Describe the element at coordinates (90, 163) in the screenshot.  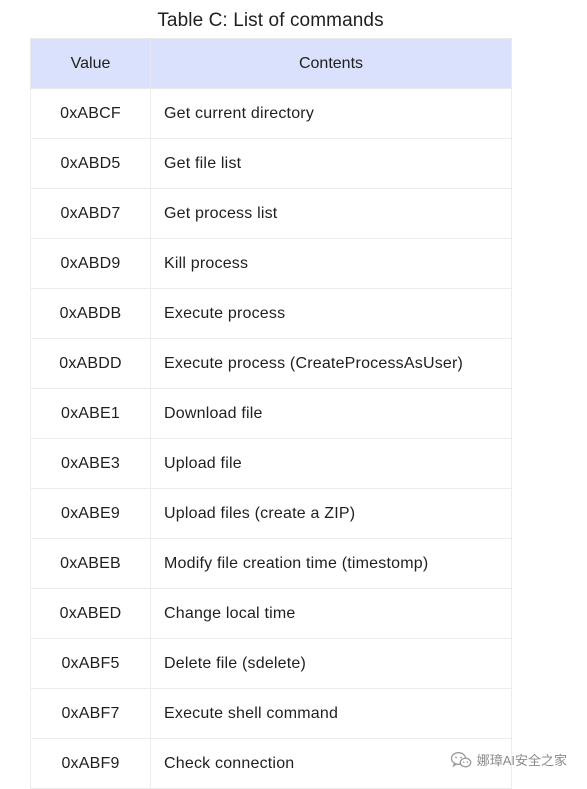
I see `cell-value: 0xABD5` at that location.